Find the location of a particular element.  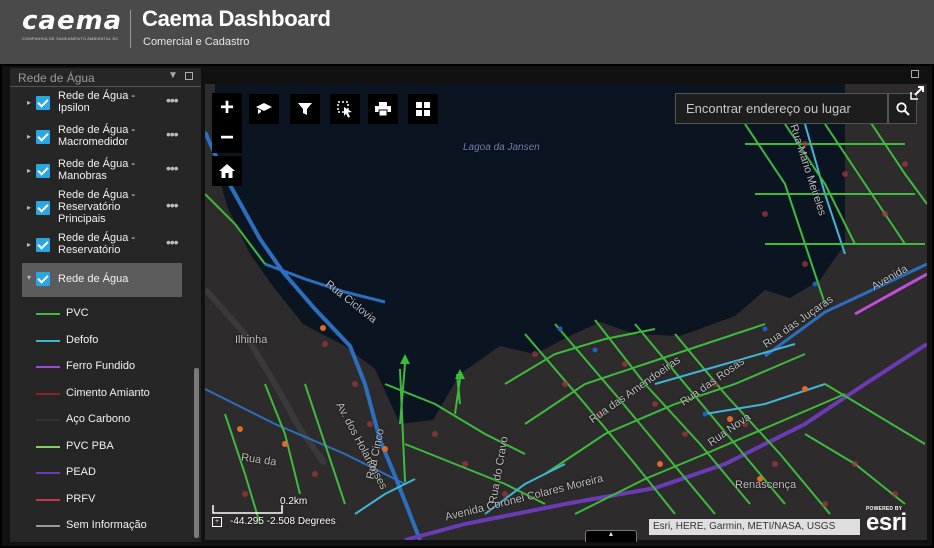

legend-item: Cimento Amianto is located at coordinates (109, 394).